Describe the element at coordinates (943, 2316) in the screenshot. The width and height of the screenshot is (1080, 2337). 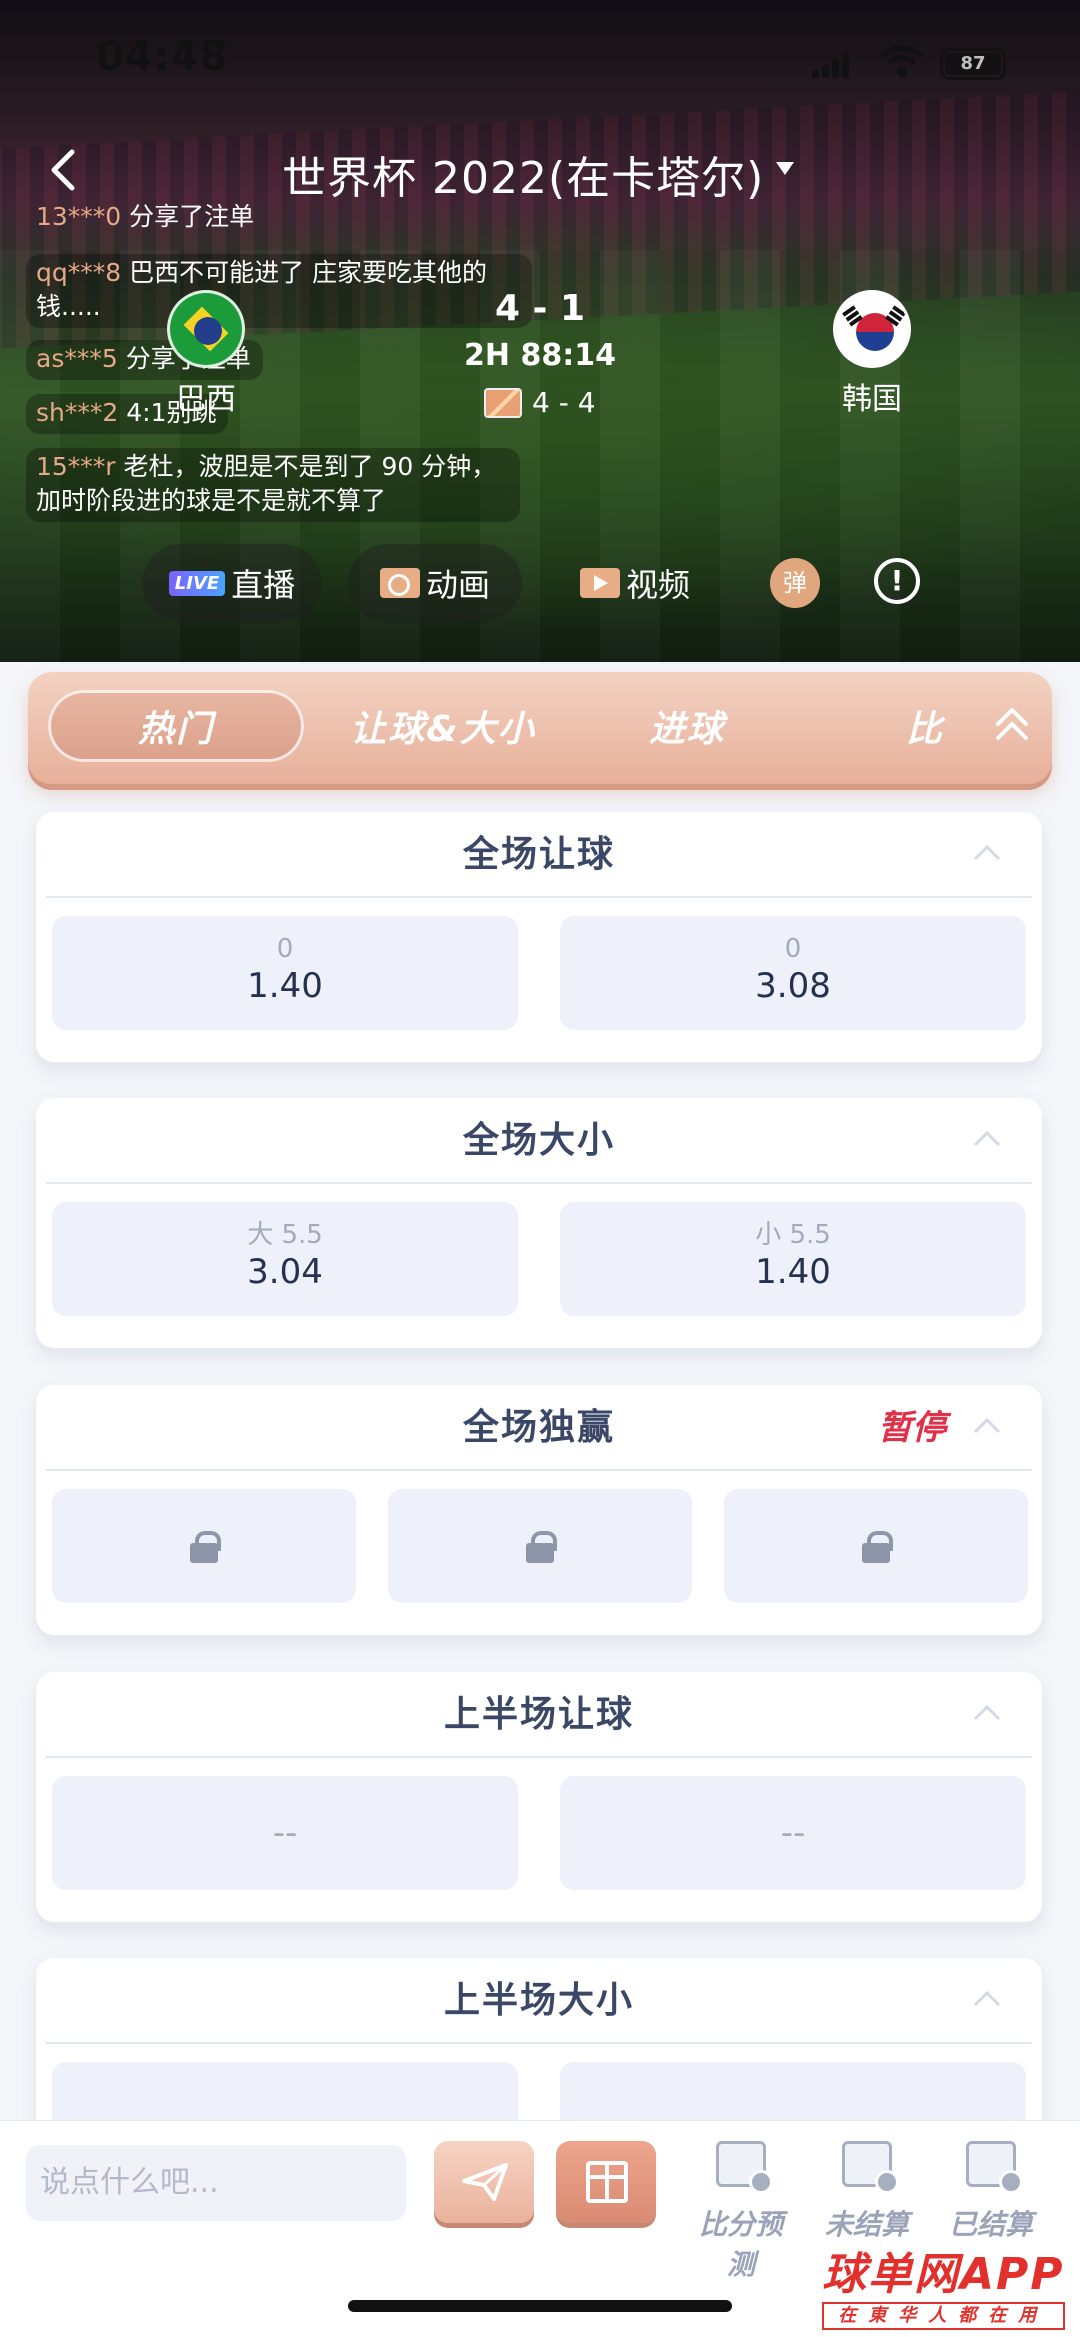
I see `watermark-slogan: 在東华人都在用` at that location.